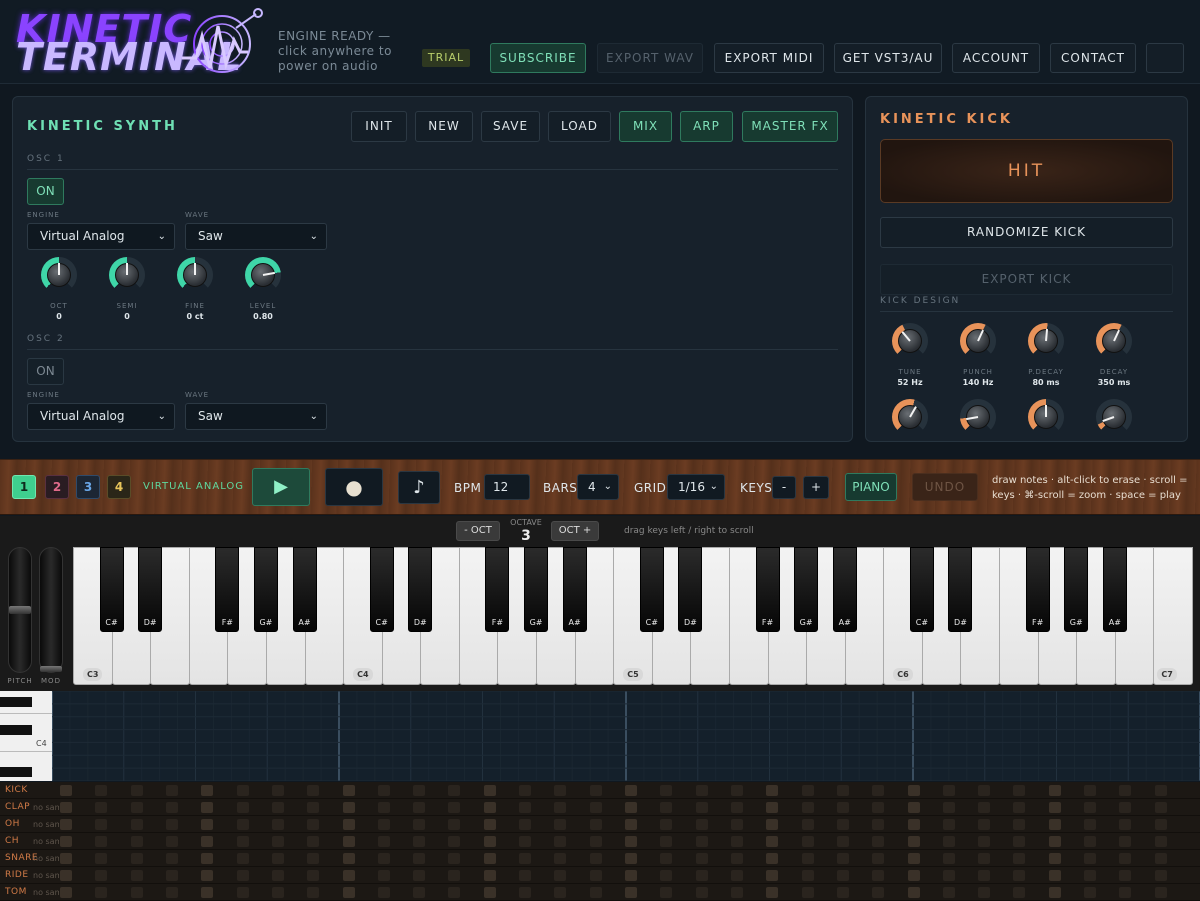 The width and height of the screenshot is (1200, 901). I want to click on account-button: ACCOUNT, so click(996, 58).